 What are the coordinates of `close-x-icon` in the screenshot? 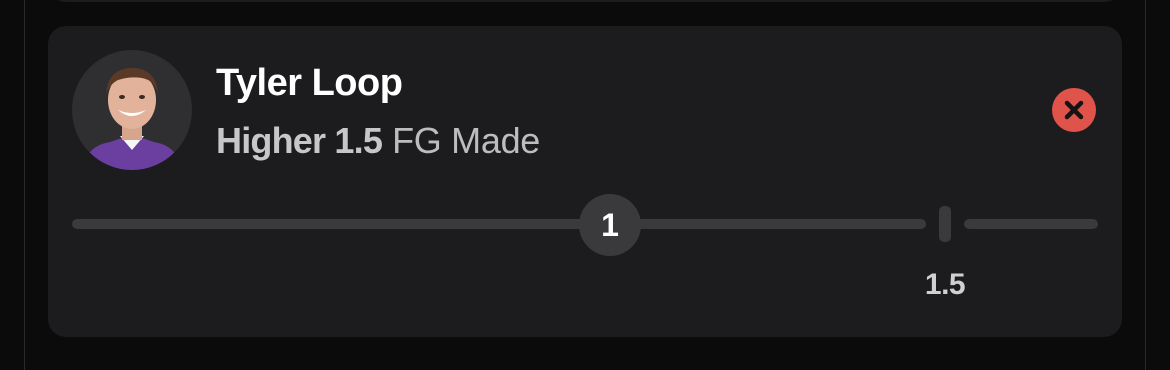 It's located at (1074, 110).